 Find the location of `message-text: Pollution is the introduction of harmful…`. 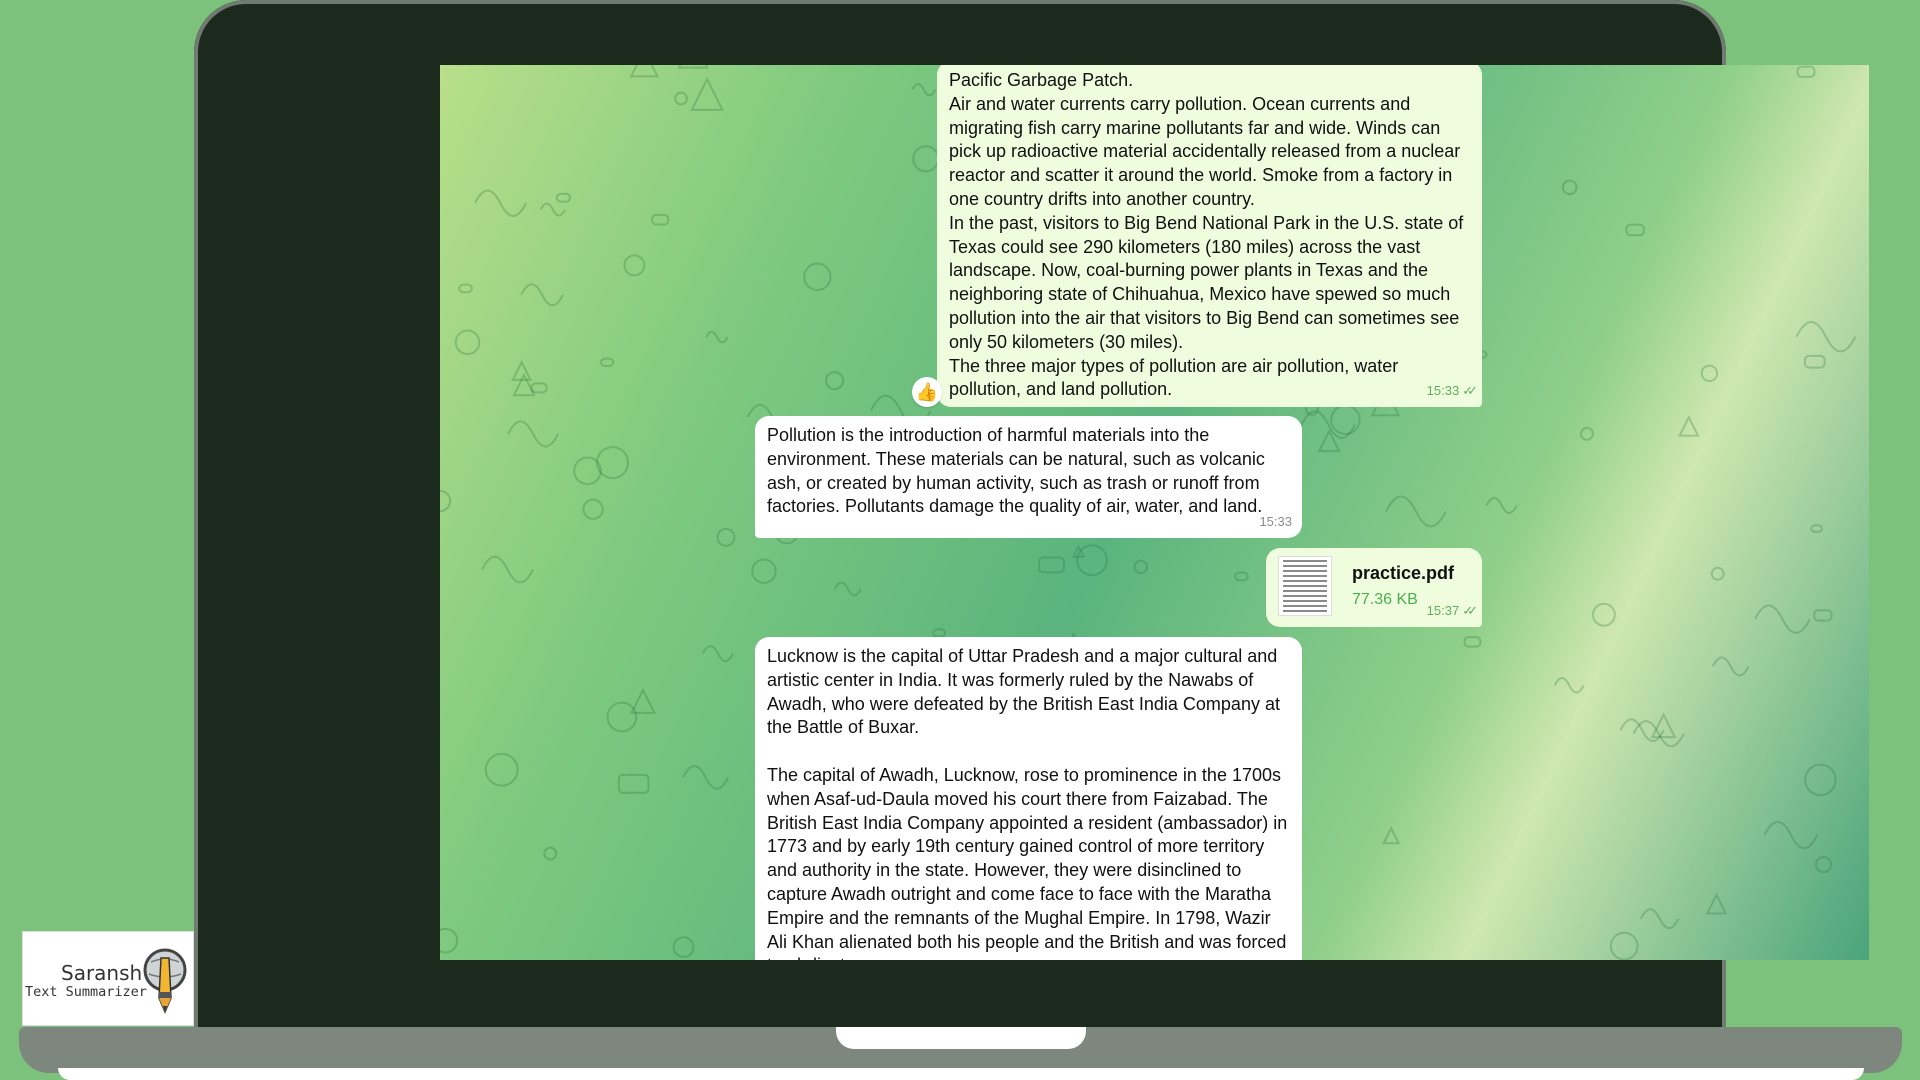

message-text: Pollution is the introduction of harmful… is located at coordinates (1016, 471).